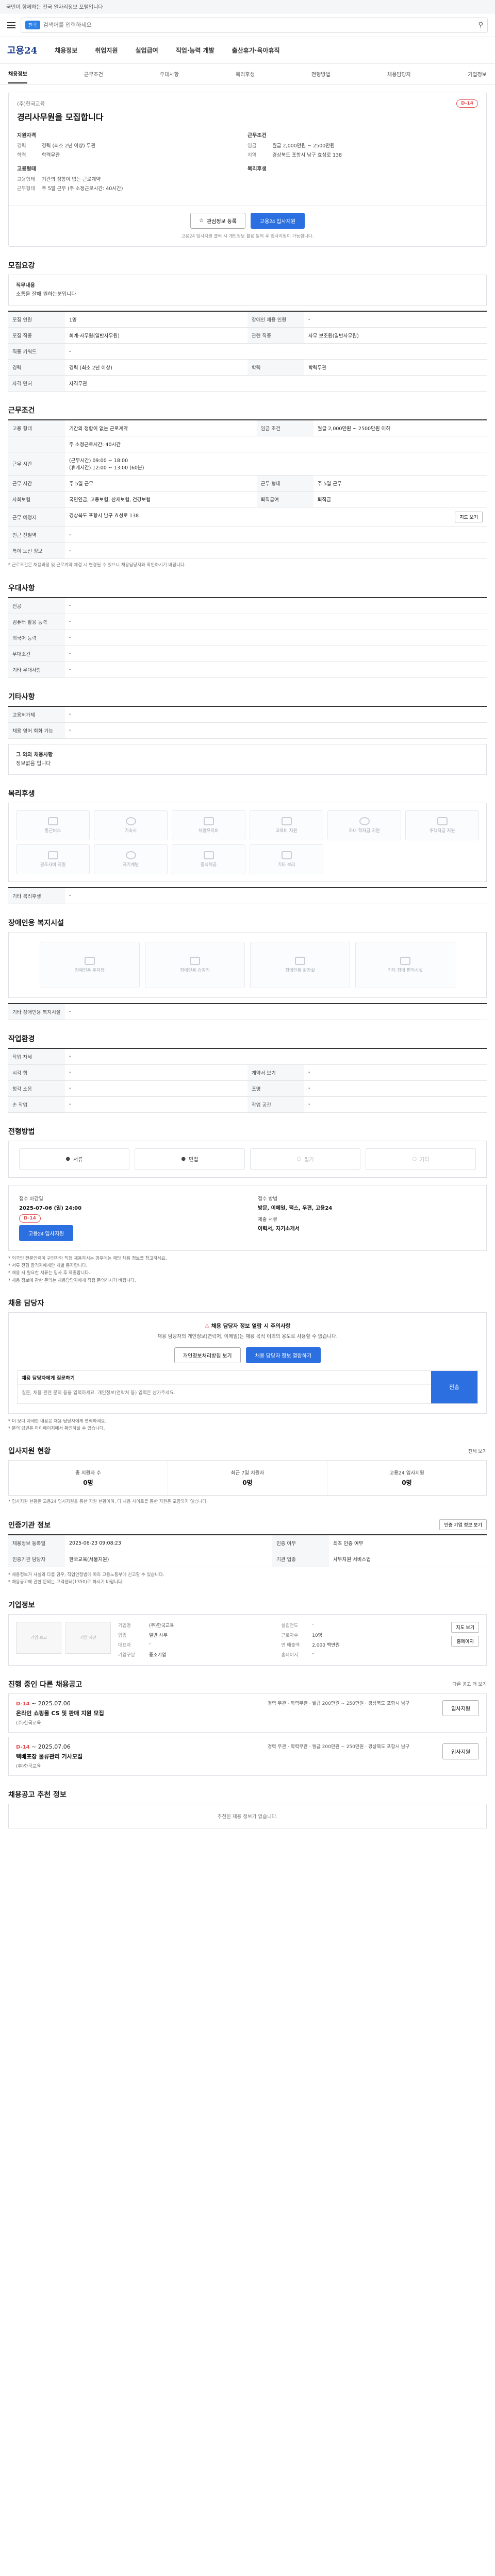 Image resolution: width=495 pixels, height=2576 pixels. What do you see at coordinates (183, 1159) in the screenshot?
I see `check-icon: ●` at bounding box center [183, 1159].